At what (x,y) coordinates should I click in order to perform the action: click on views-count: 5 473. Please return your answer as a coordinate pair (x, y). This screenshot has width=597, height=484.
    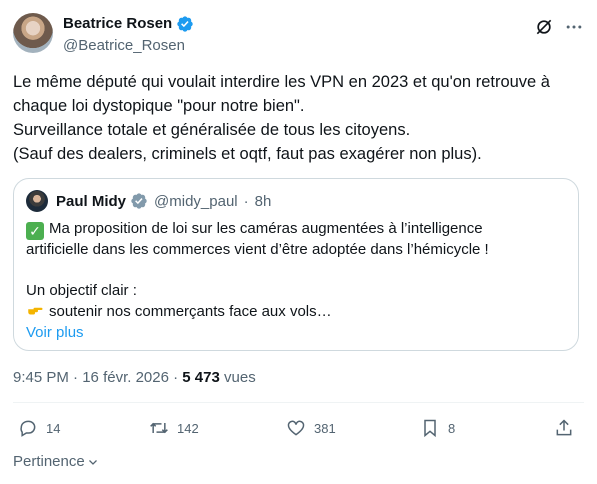
    Looking at the image, I should click on (201, 377).